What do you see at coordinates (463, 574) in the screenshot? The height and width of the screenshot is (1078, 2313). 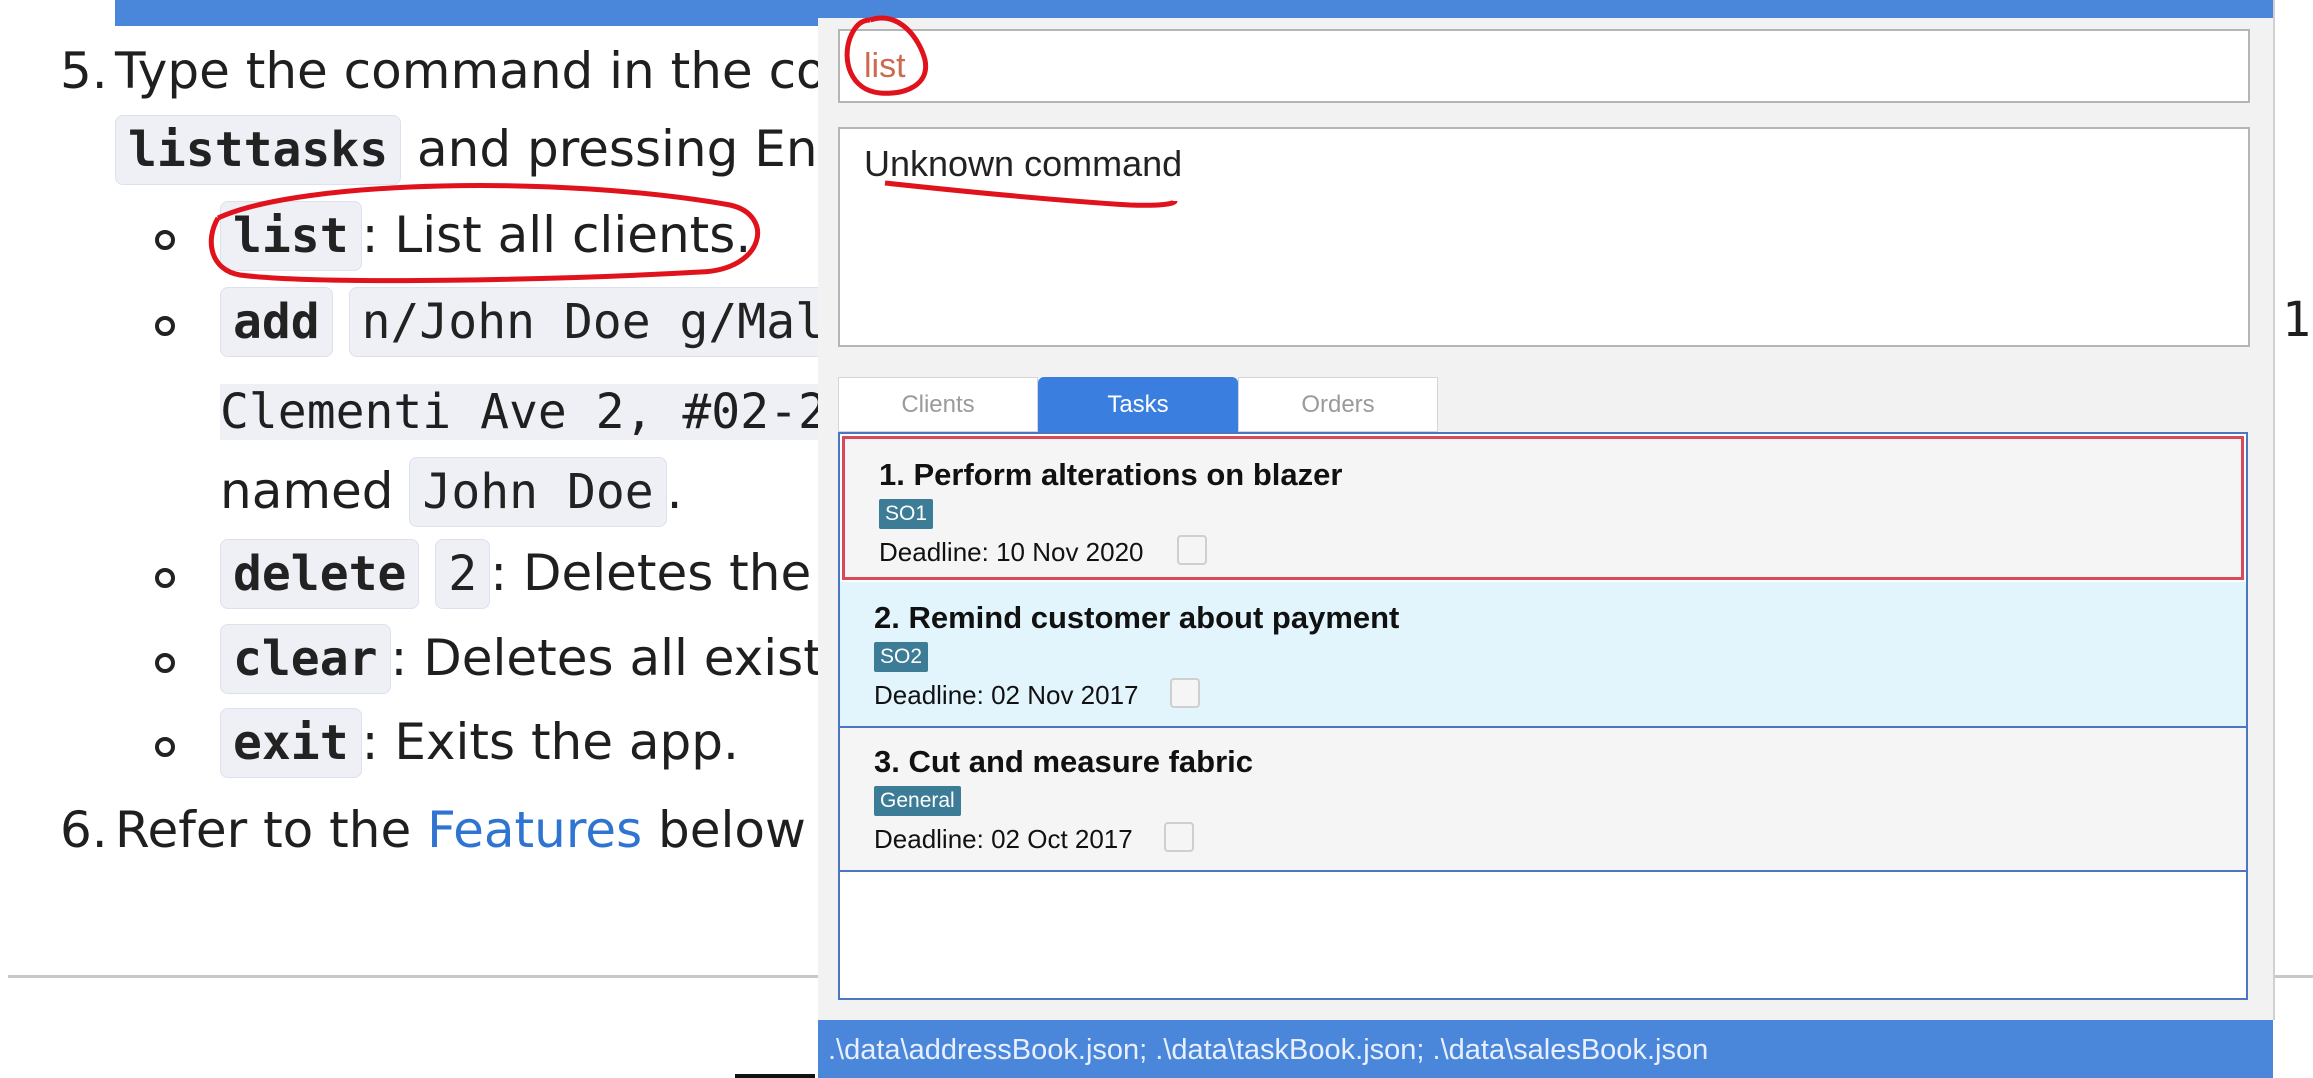 I see `code-delete-index: 2` at bounding box center [463, 574].